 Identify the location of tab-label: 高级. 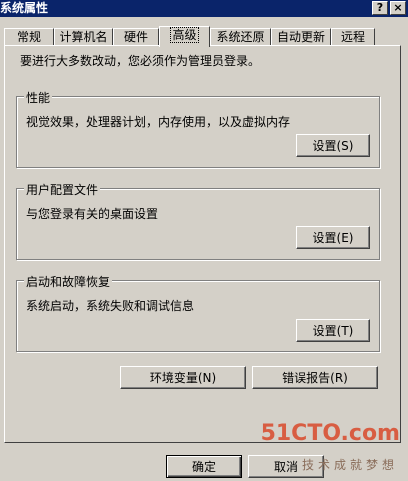
(184, 35).